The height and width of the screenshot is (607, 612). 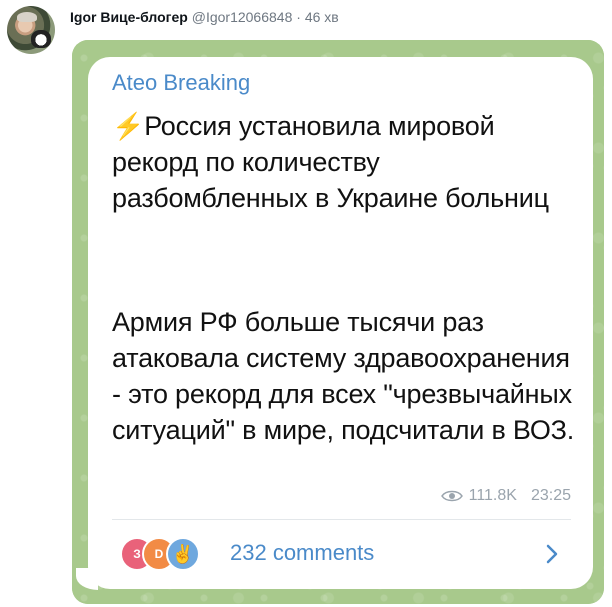 What do you see at coordinates (41, 39) in the screenshot?
I see `avatar-dog-shape` at bounding box center [41, 39].